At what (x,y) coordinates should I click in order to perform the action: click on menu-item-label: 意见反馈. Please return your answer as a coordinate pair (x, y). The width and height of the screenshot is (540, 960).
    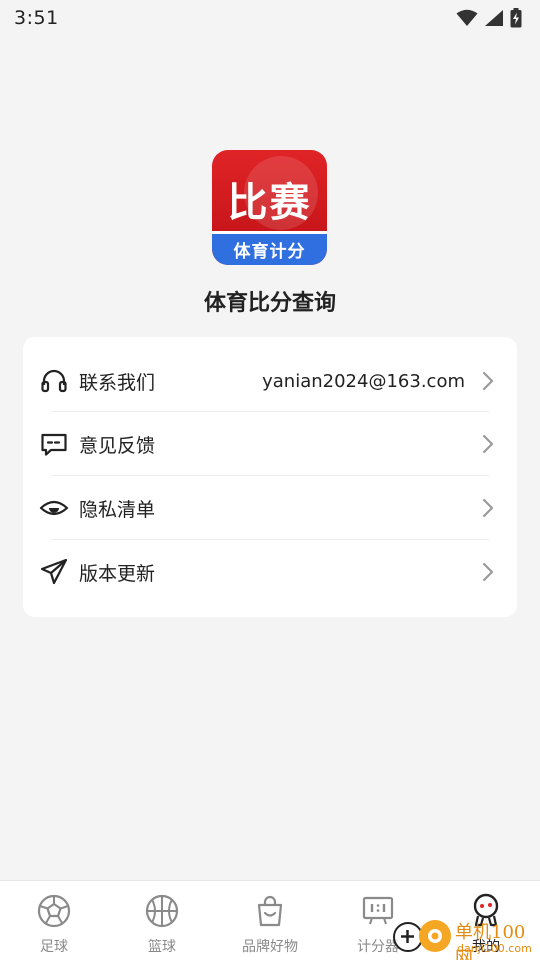
    Looking at the image, I should click on (117, 445).